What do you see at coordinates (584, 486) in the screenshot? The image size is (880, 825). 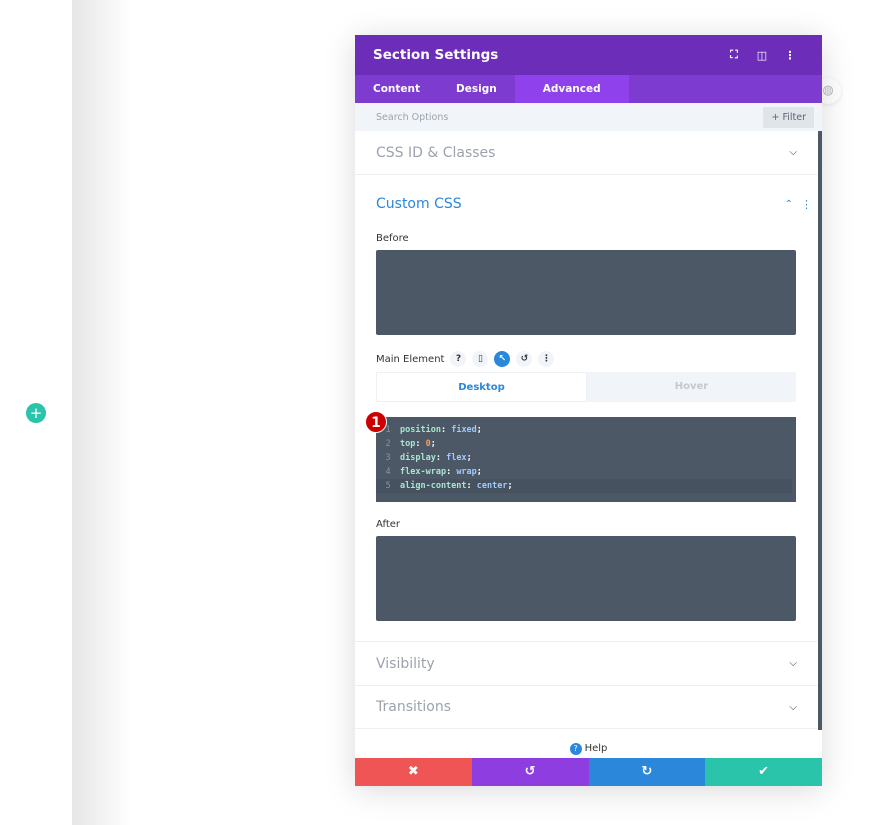 I see `code-line: 5 align-content: center;` at bounding box center [584, 486].